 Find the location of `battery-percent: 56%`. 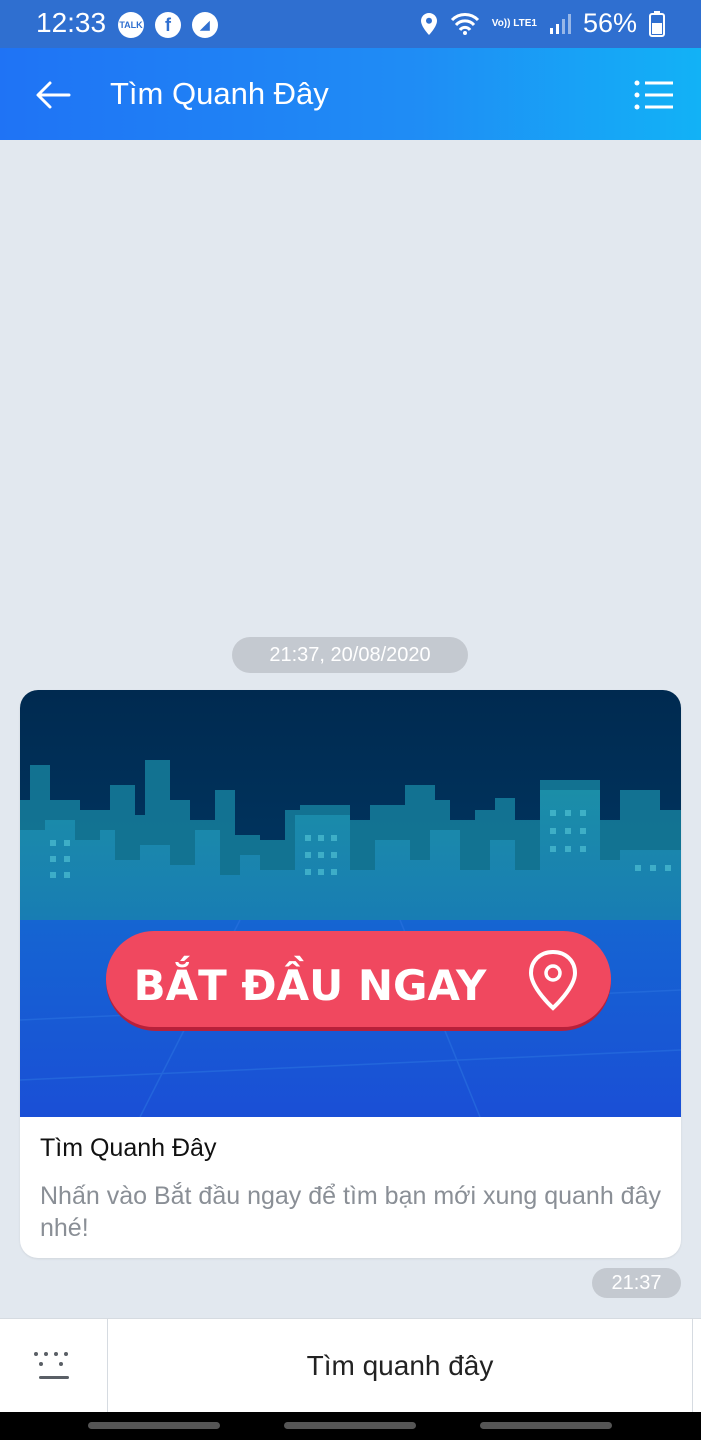

battery-percent: 56% is located at coordinates (609, 23).